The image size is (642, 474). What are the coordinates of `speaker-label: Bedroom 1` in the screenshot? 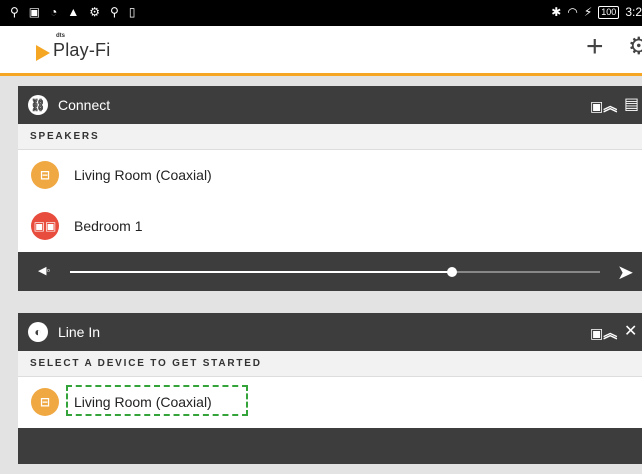 It's located at (108, 226).